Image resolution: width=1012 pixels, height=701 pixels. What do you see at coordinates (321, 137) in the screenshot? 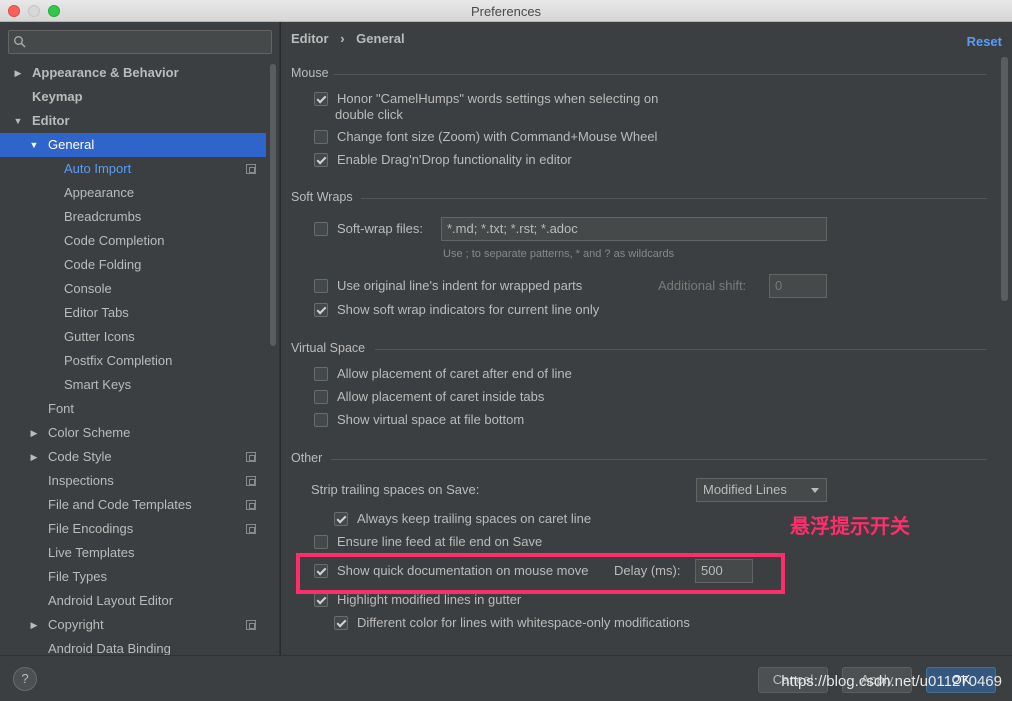
I see `checkbox-zoom-wheel` at bounding box center [321, 137].